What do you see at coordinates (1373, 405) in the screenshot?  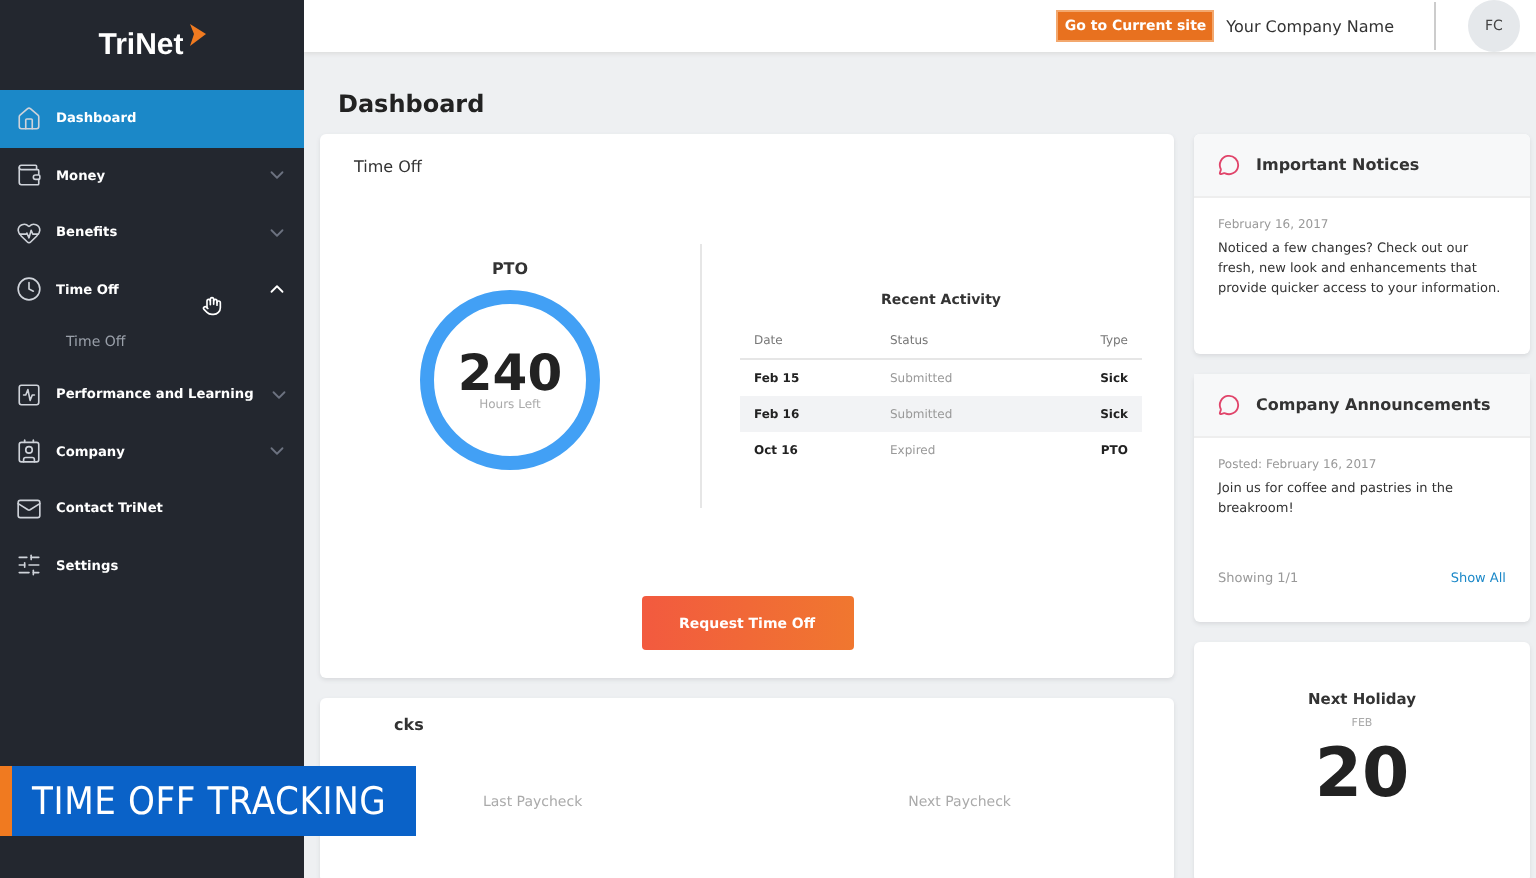 I see `card-title: Company Announcements` at bounding box center [1373, 405].